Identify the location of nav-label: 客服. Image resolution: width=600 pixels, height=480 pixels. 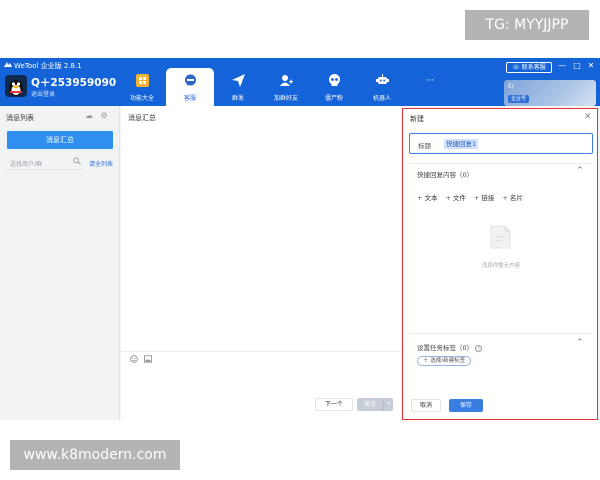
(189, 98).